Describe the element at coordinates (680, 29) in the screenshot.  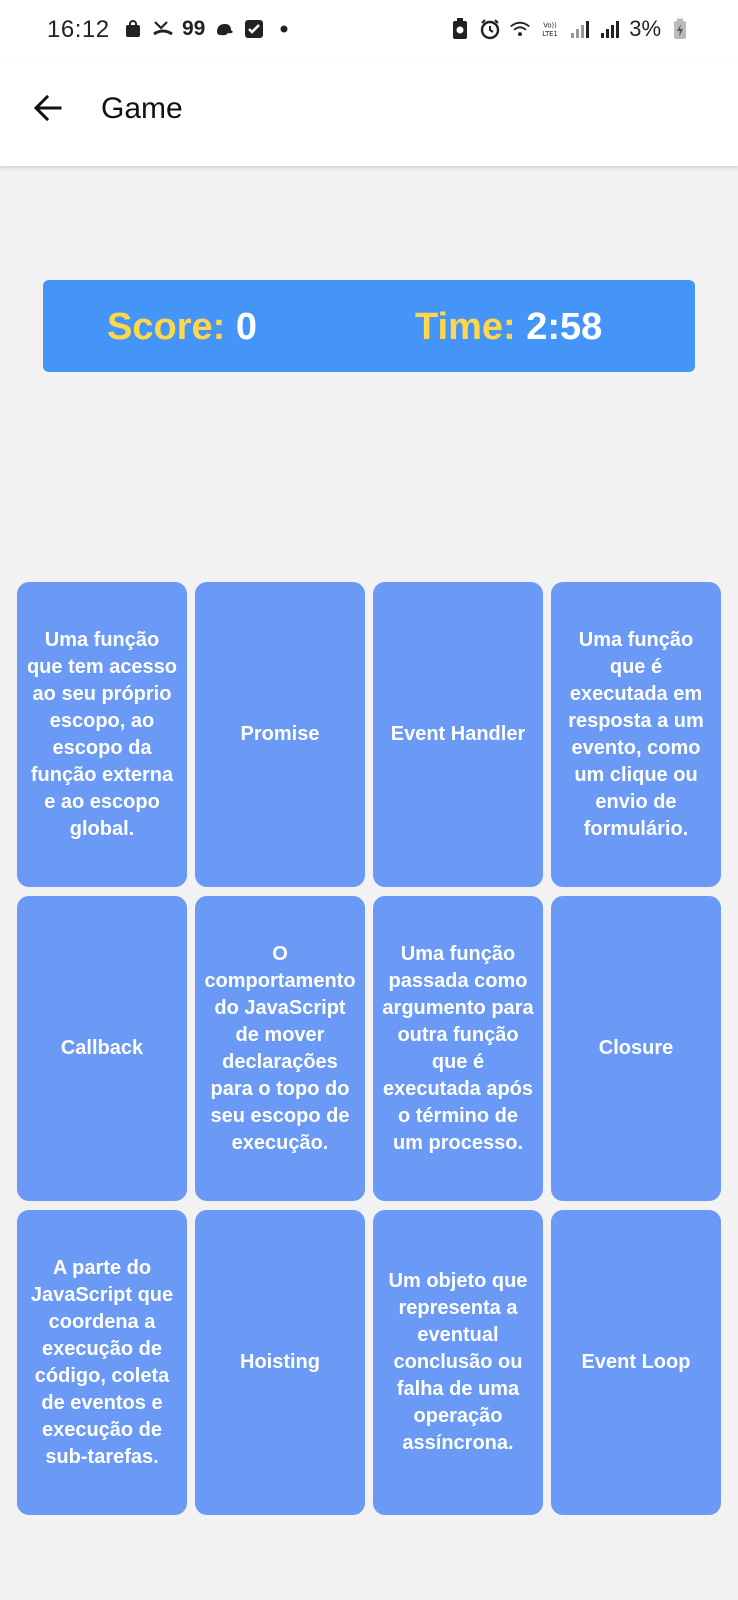
I see `battery-icon` at that location.